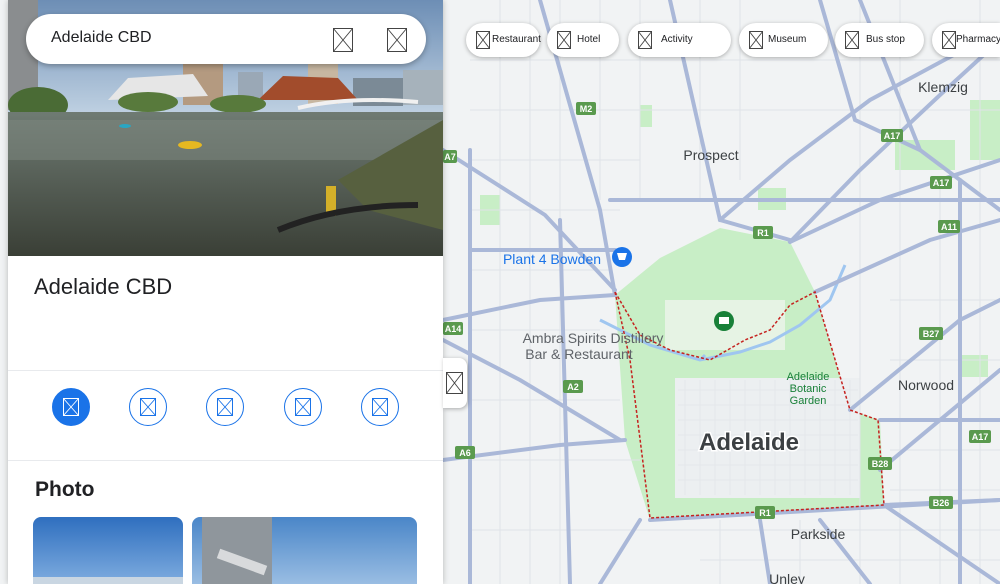 Image resolution: width=1000 pixels, height=584 pixels. What do you see at coordinates (397, 40) in the screenshot?
I see `close-icon` at bounding box center [397, 40].